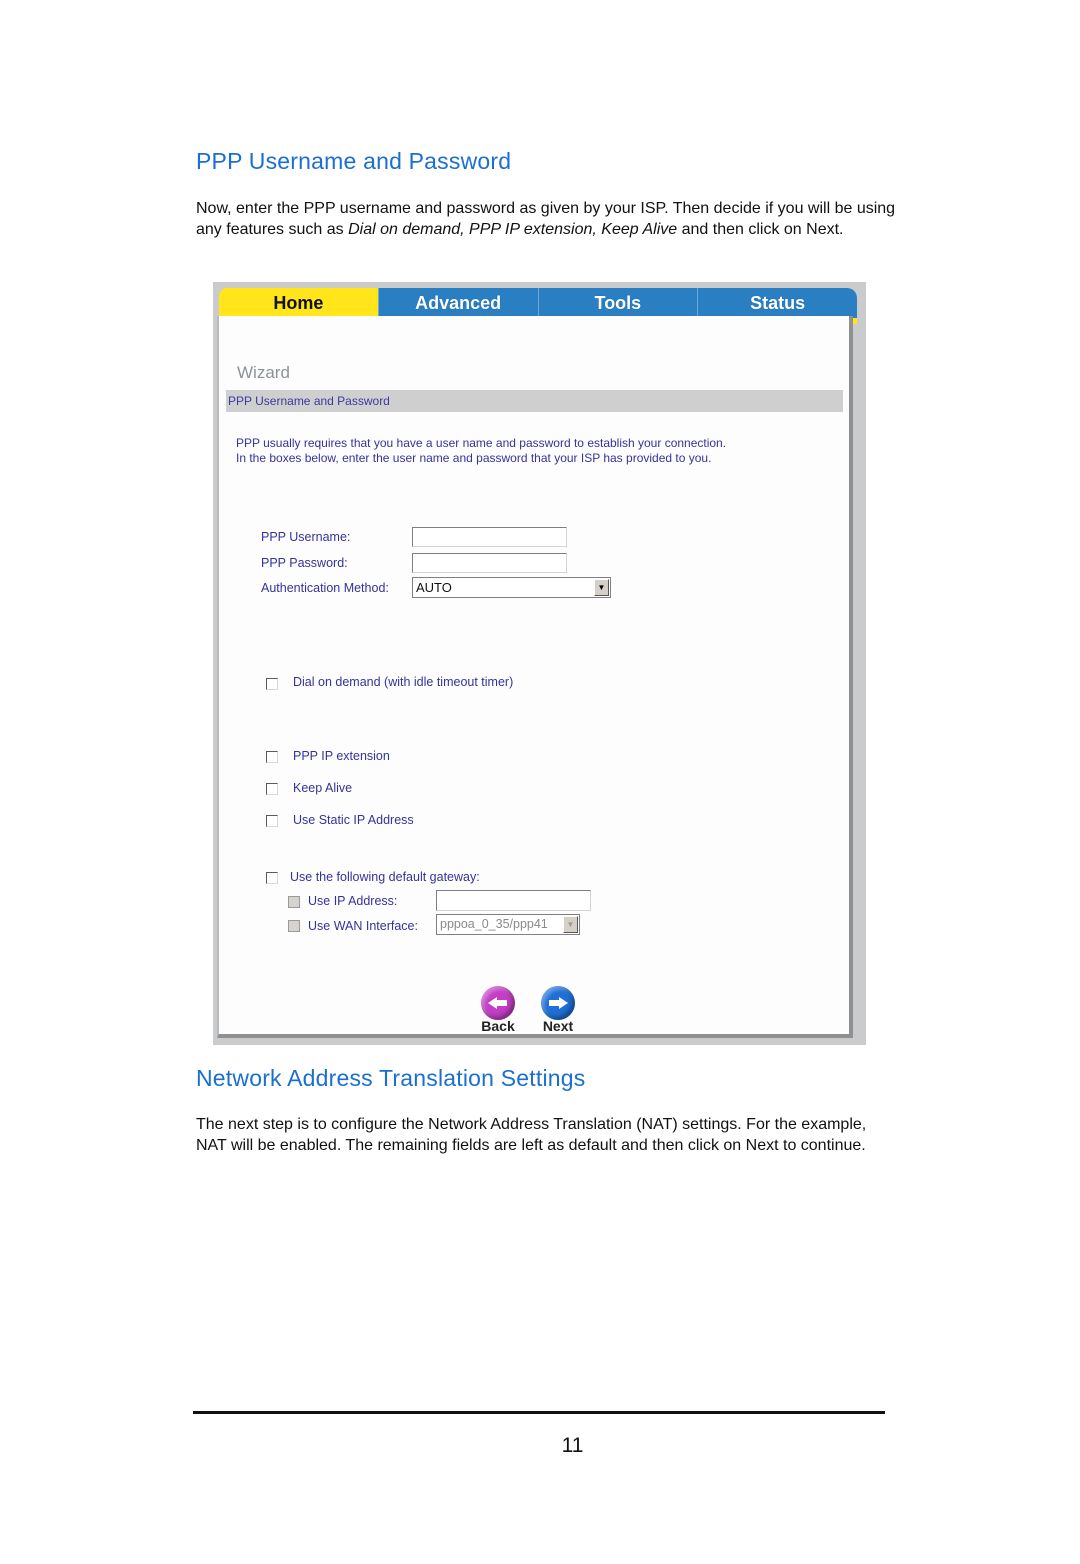 This screenshot has height=1564, width=1080. Describe the element at coordinates (513, 900) in the screenshot. I see `gateway-ip-input` at that location.